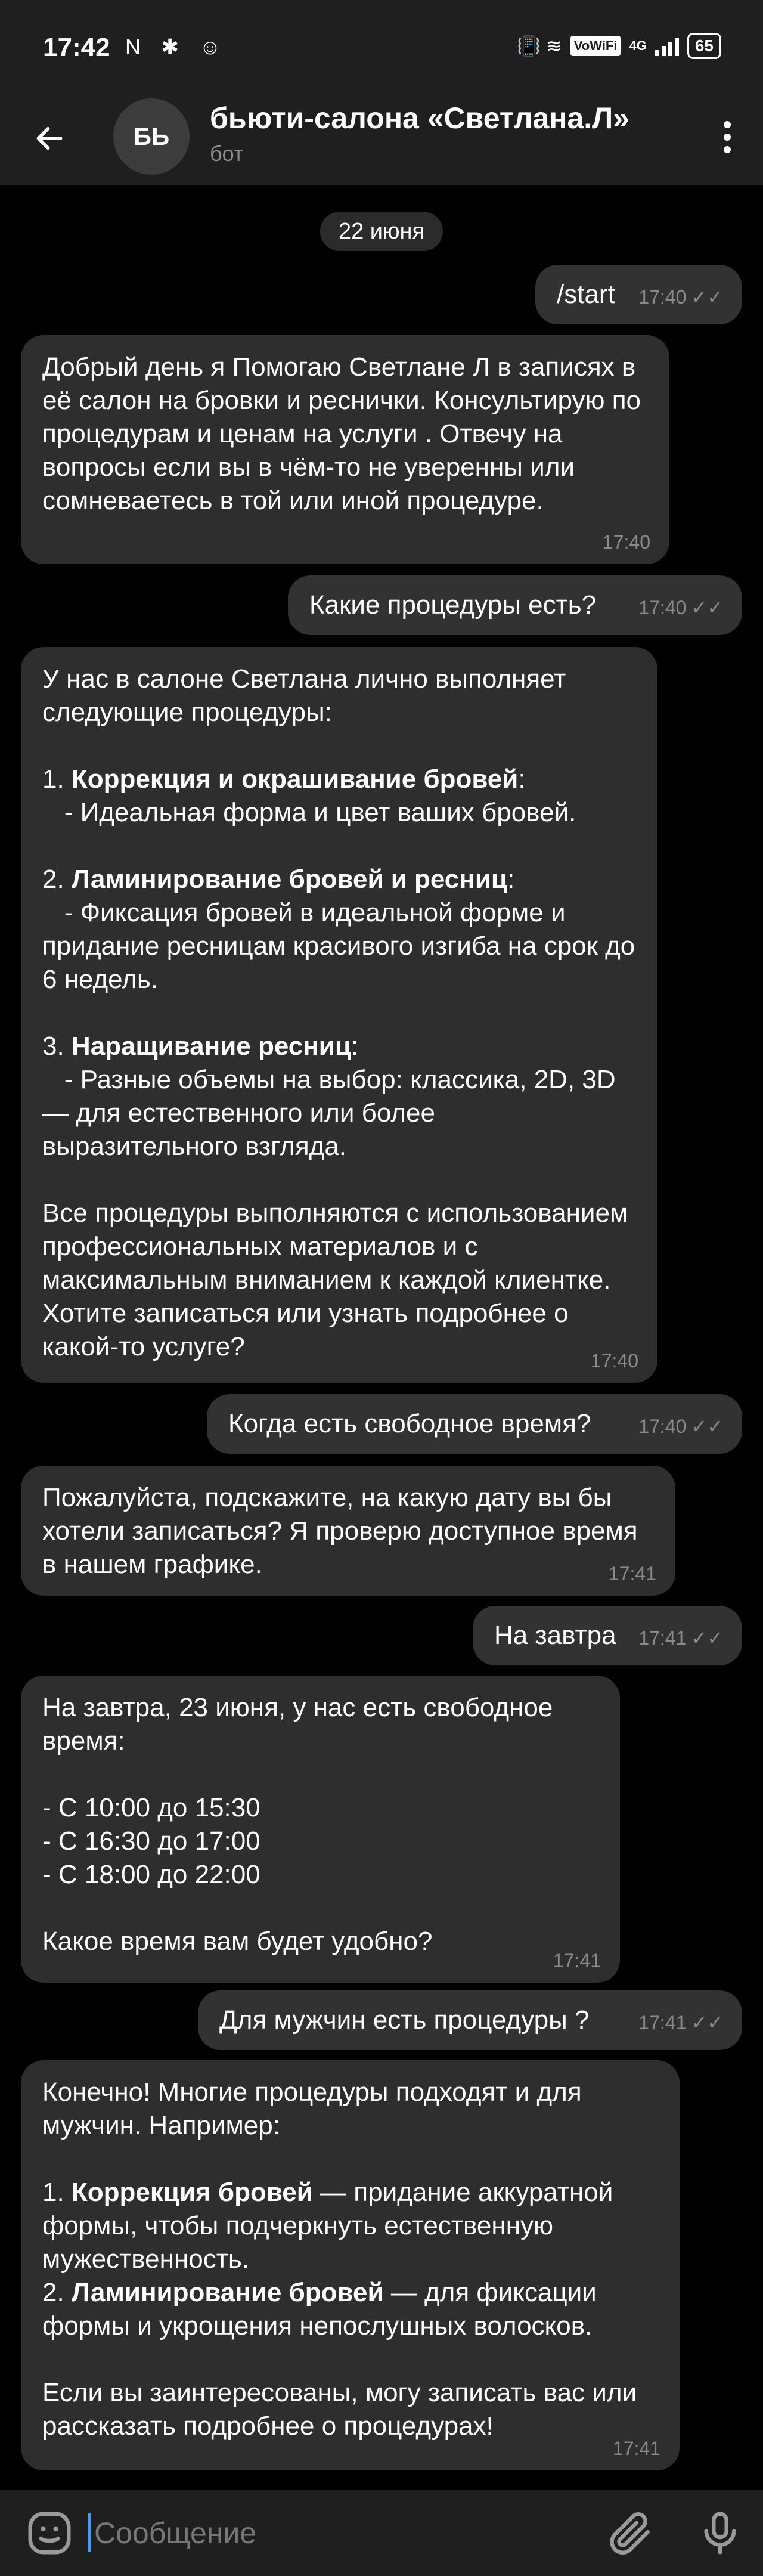  What do you see at coordinates (332, 2533) in the screenshot?
I see `message-input: Сообщение` at bounding box center [332, 2533].